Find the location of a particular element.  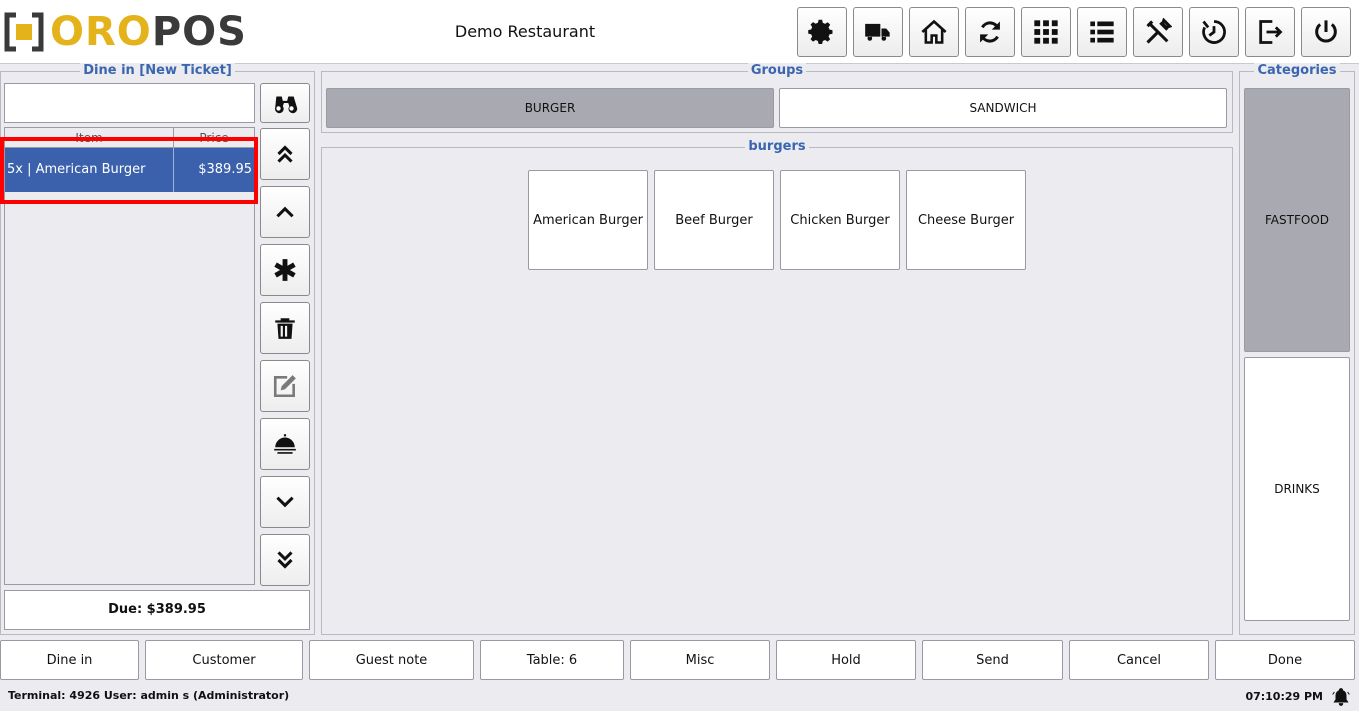

send-button: Send is located at coordinates (992, 660).